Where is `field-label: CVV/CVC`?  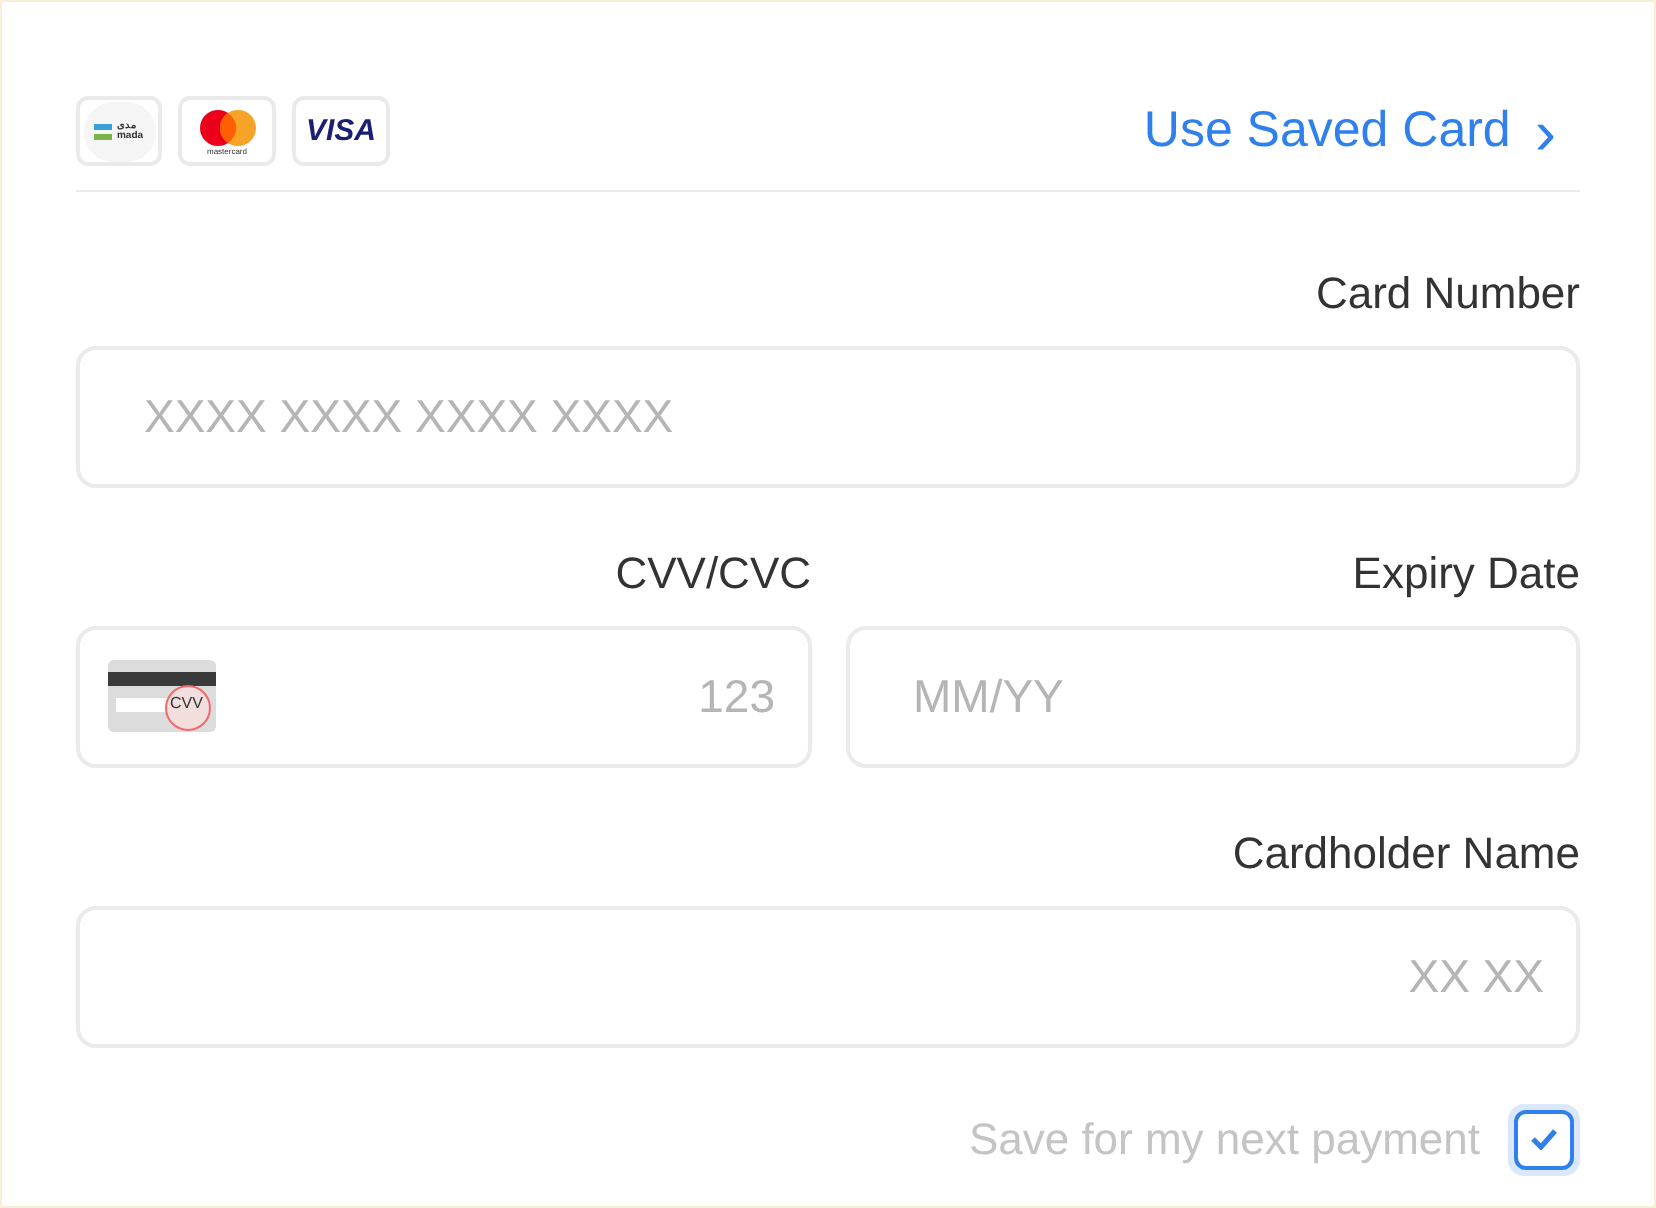 field-label: CVV/CVC is located at coordinates (713, 573).